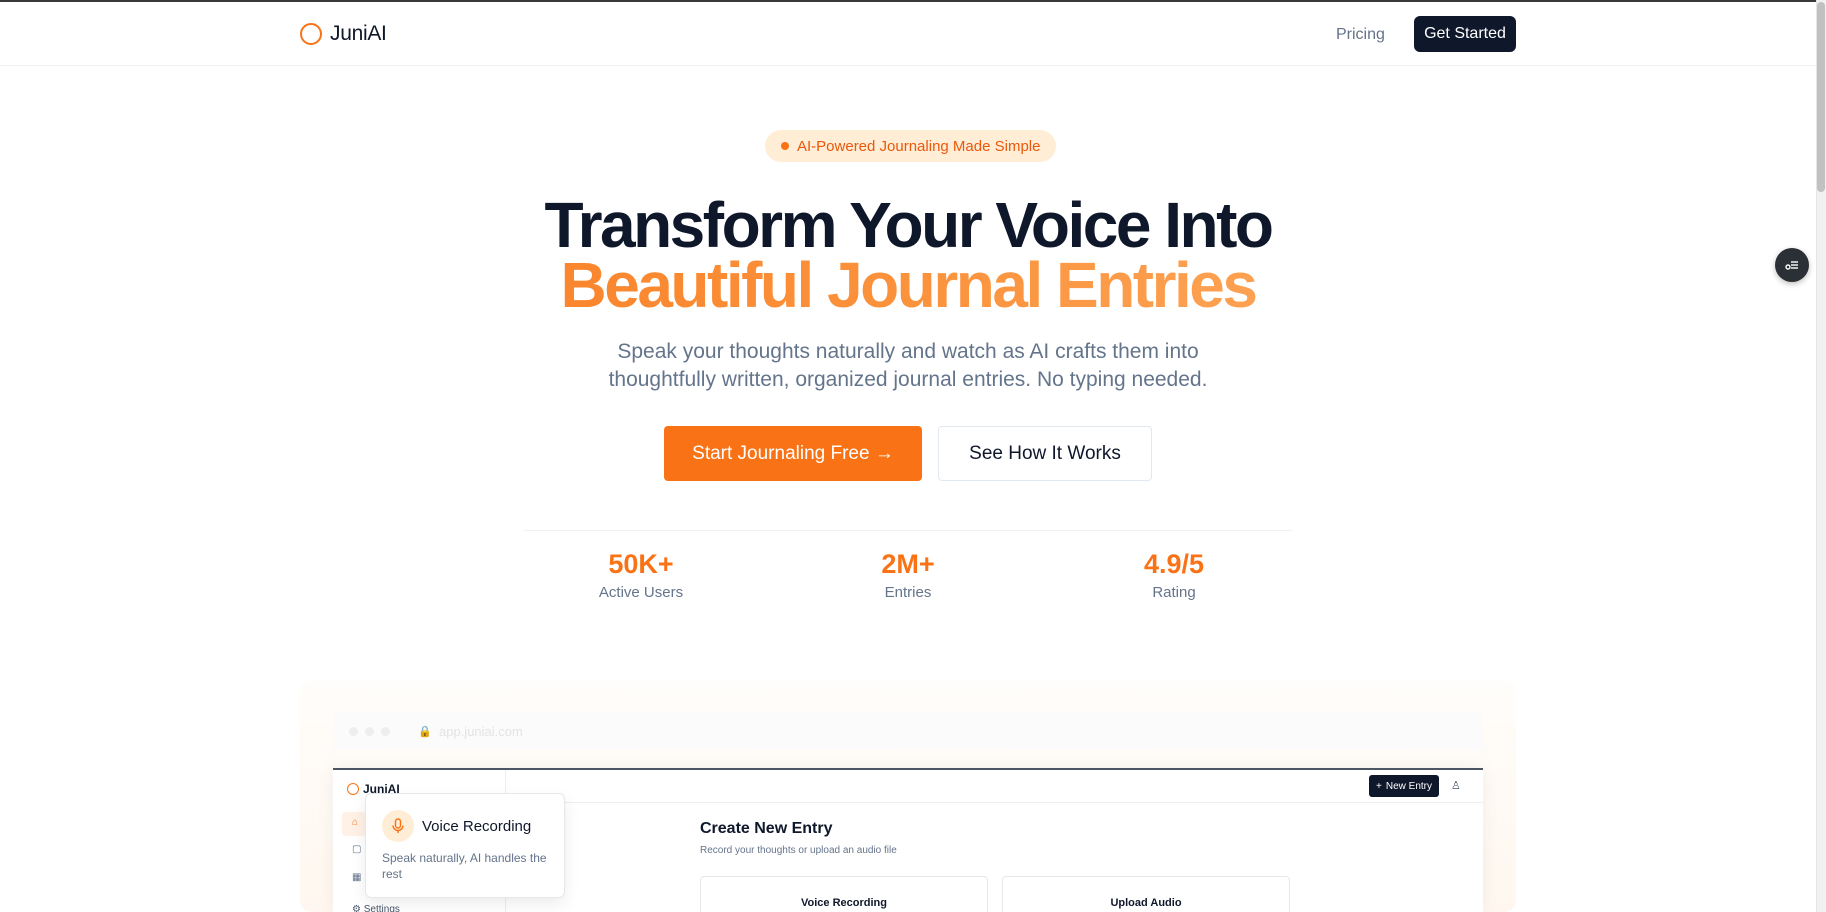 This screenshot has width=1826, height=912. I want to click on tooltip-title: Voice Recording, so click(477, 826).